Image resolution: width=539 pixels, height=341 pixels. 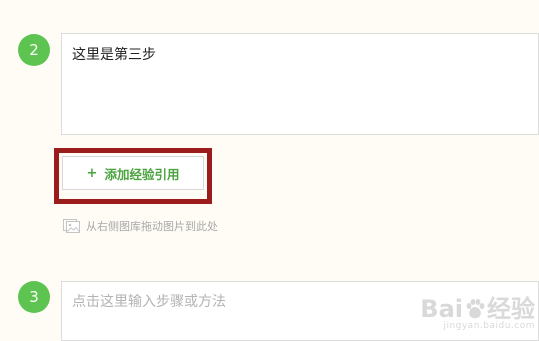 I want to click on drag-hint-text: 从右侧图库拖动图片到此处, so click(x=152, y=226).